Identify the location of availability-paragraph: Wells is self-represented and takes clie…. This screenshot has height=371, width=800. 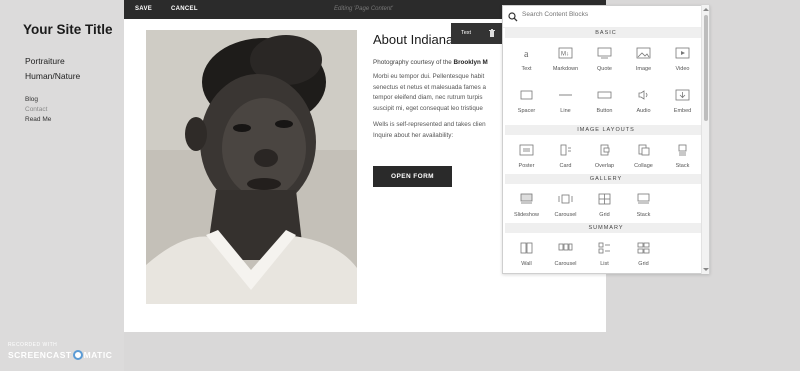
(438, 130).